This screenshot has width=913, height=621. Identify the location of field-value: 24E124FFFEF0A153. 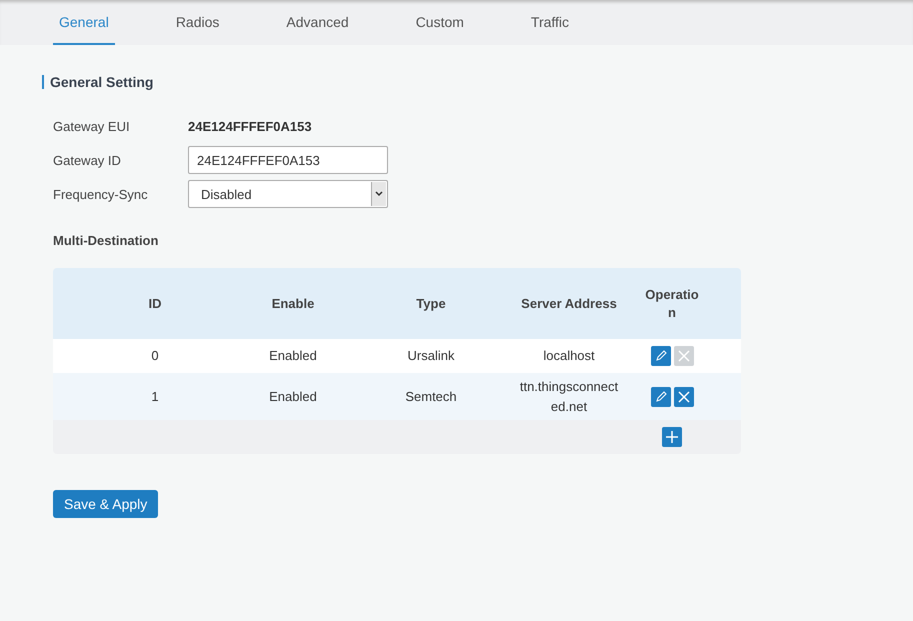
(250, 126).